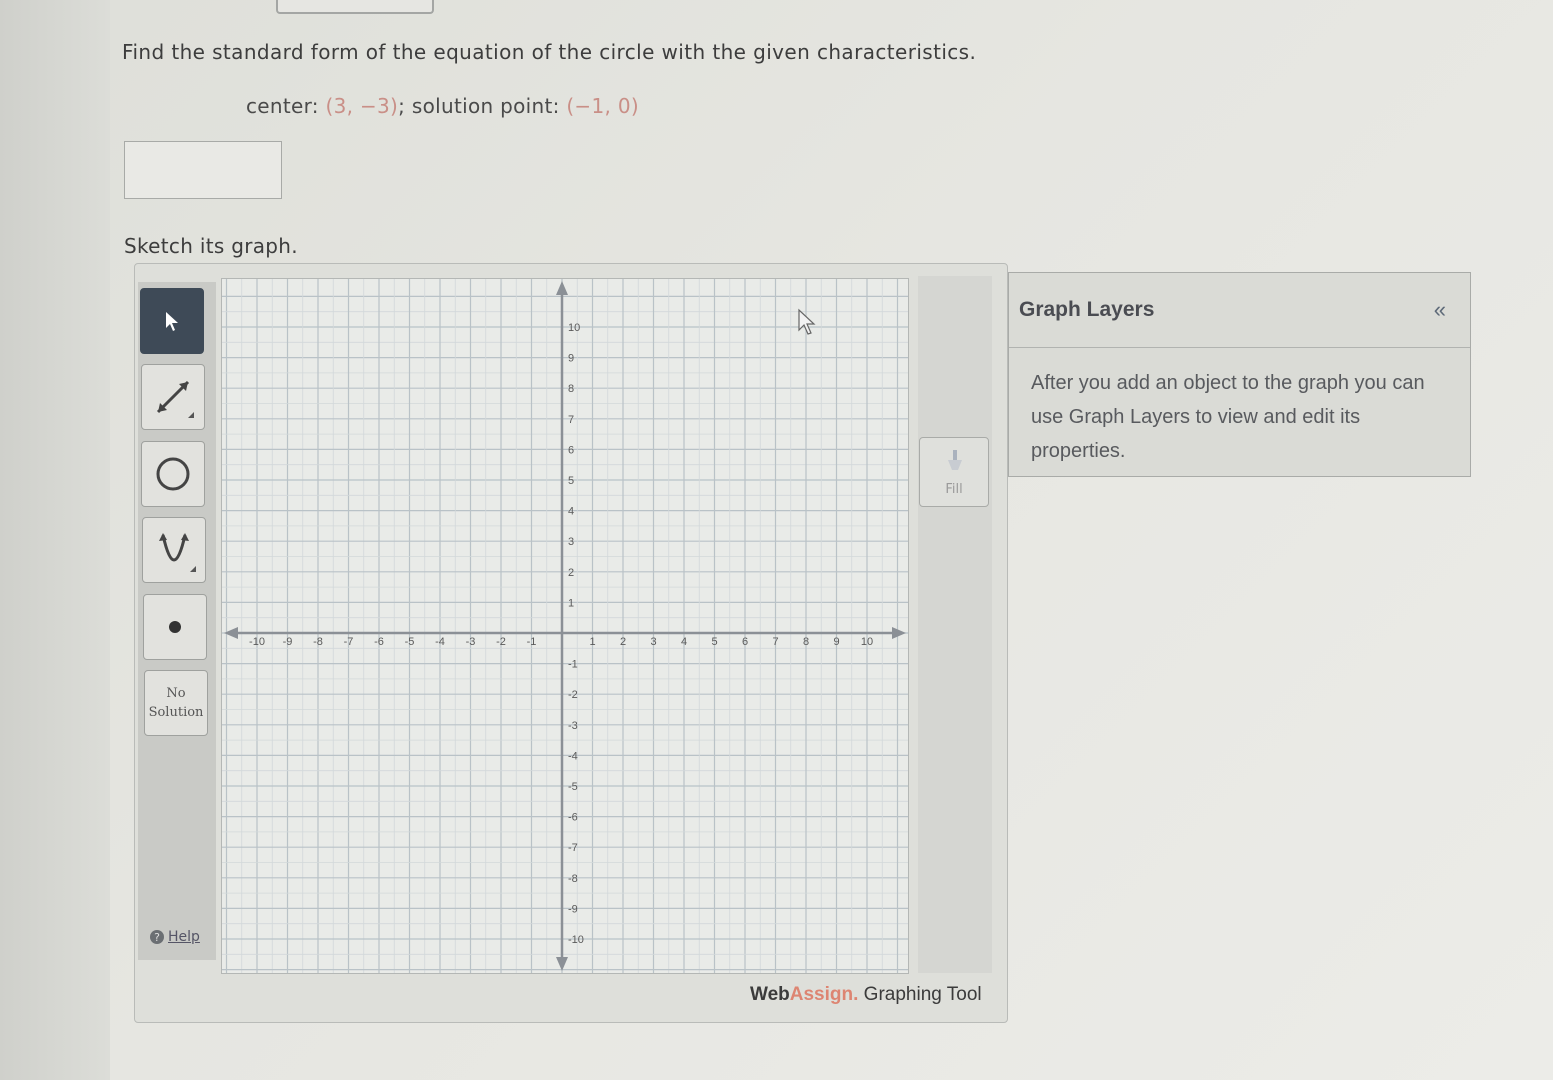 This screenshot has width=1553, height=1080. I want to click on y-tick-label: 5, so click(571, 481).